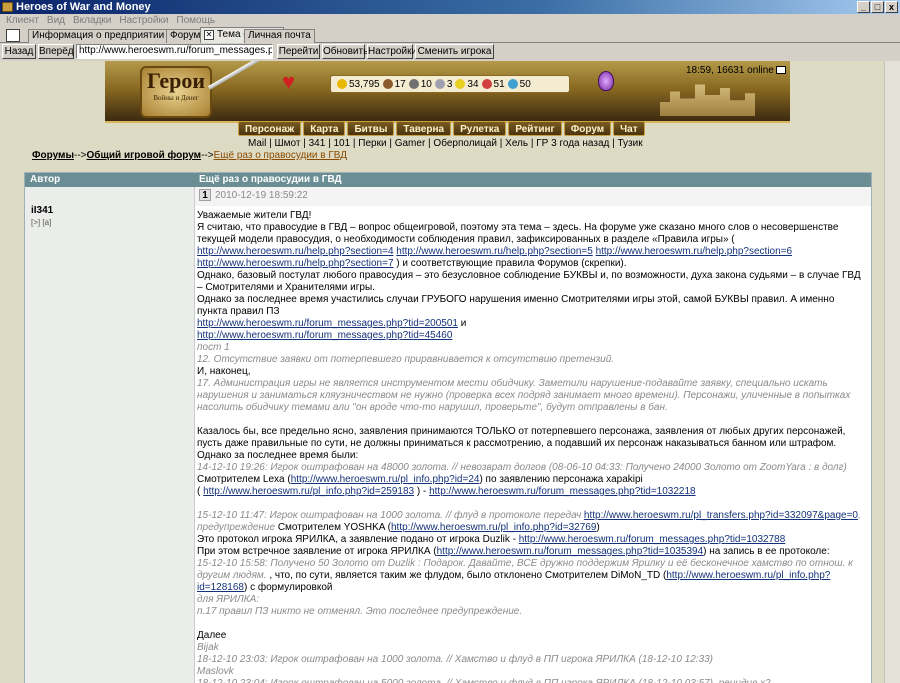 The image size is (900, 683). What do you see at coordinates (766, 551) in the screenshot?
I see `post-text: ) на запись в ее протоколе:` at bounding box center [766, 551].